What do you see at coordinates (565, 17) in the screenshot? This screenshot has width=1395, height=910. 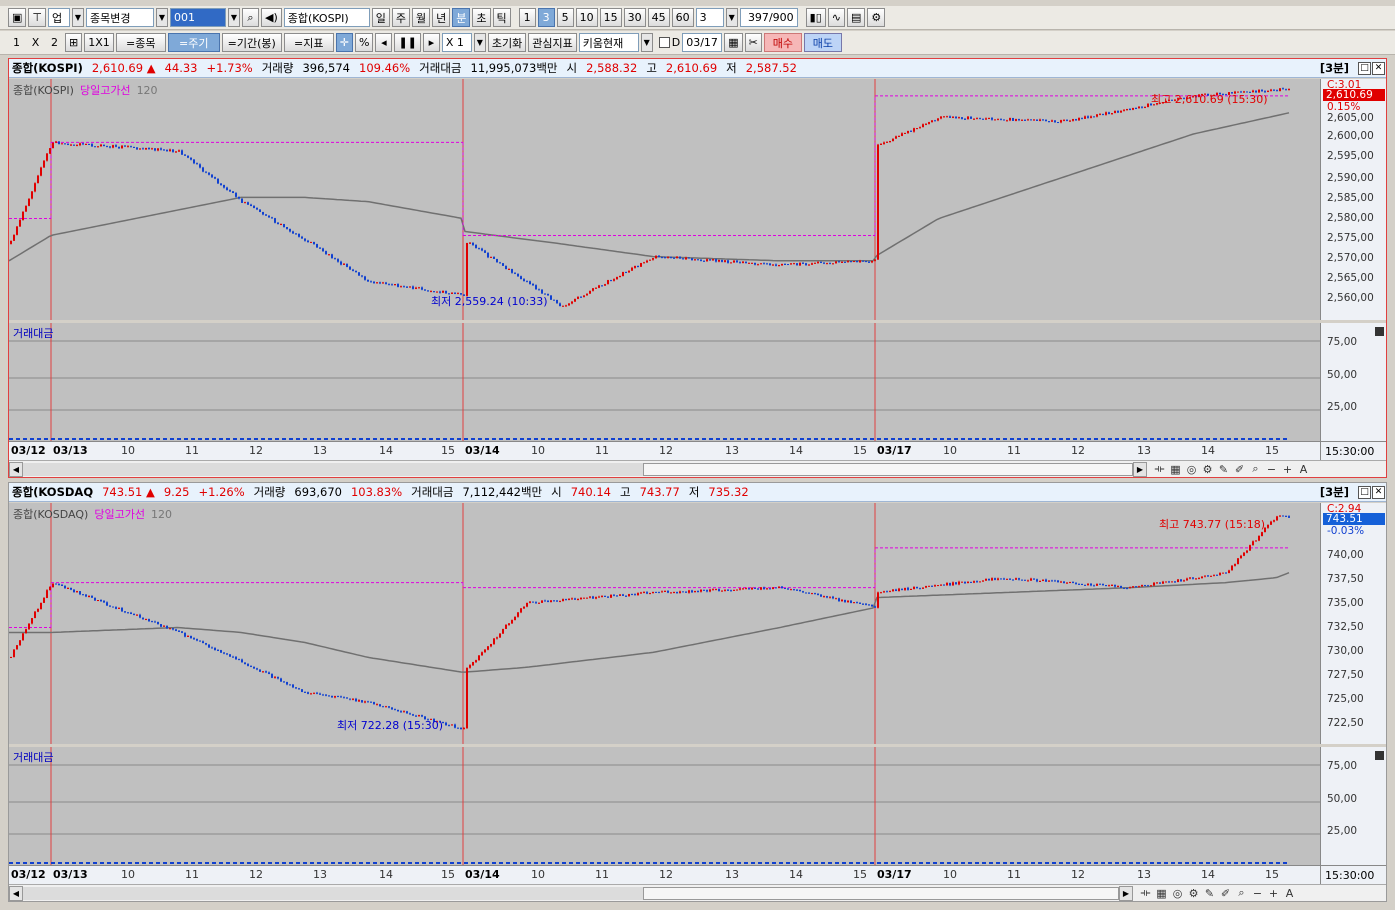 I see `minute-5-button: 5` at bounding box center [565, 17].